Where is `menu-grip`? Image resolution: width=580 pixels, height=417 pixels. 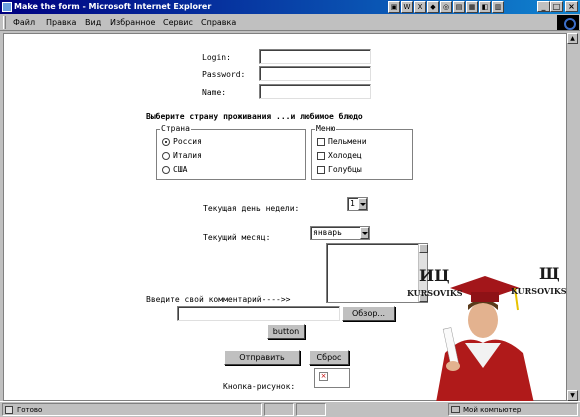 menu-grip is located at coordinates (4, 22).